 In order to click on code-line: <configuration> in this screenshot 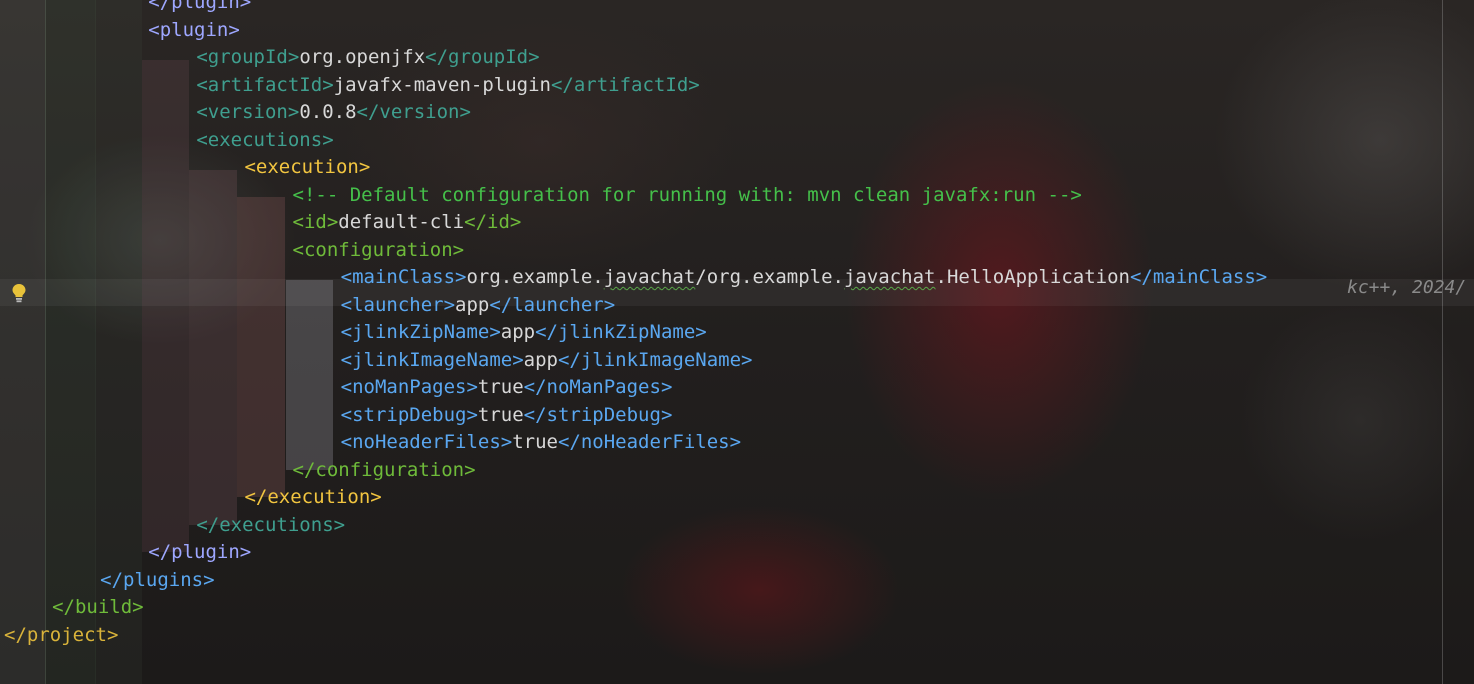, I will do `click(633, 251)`.